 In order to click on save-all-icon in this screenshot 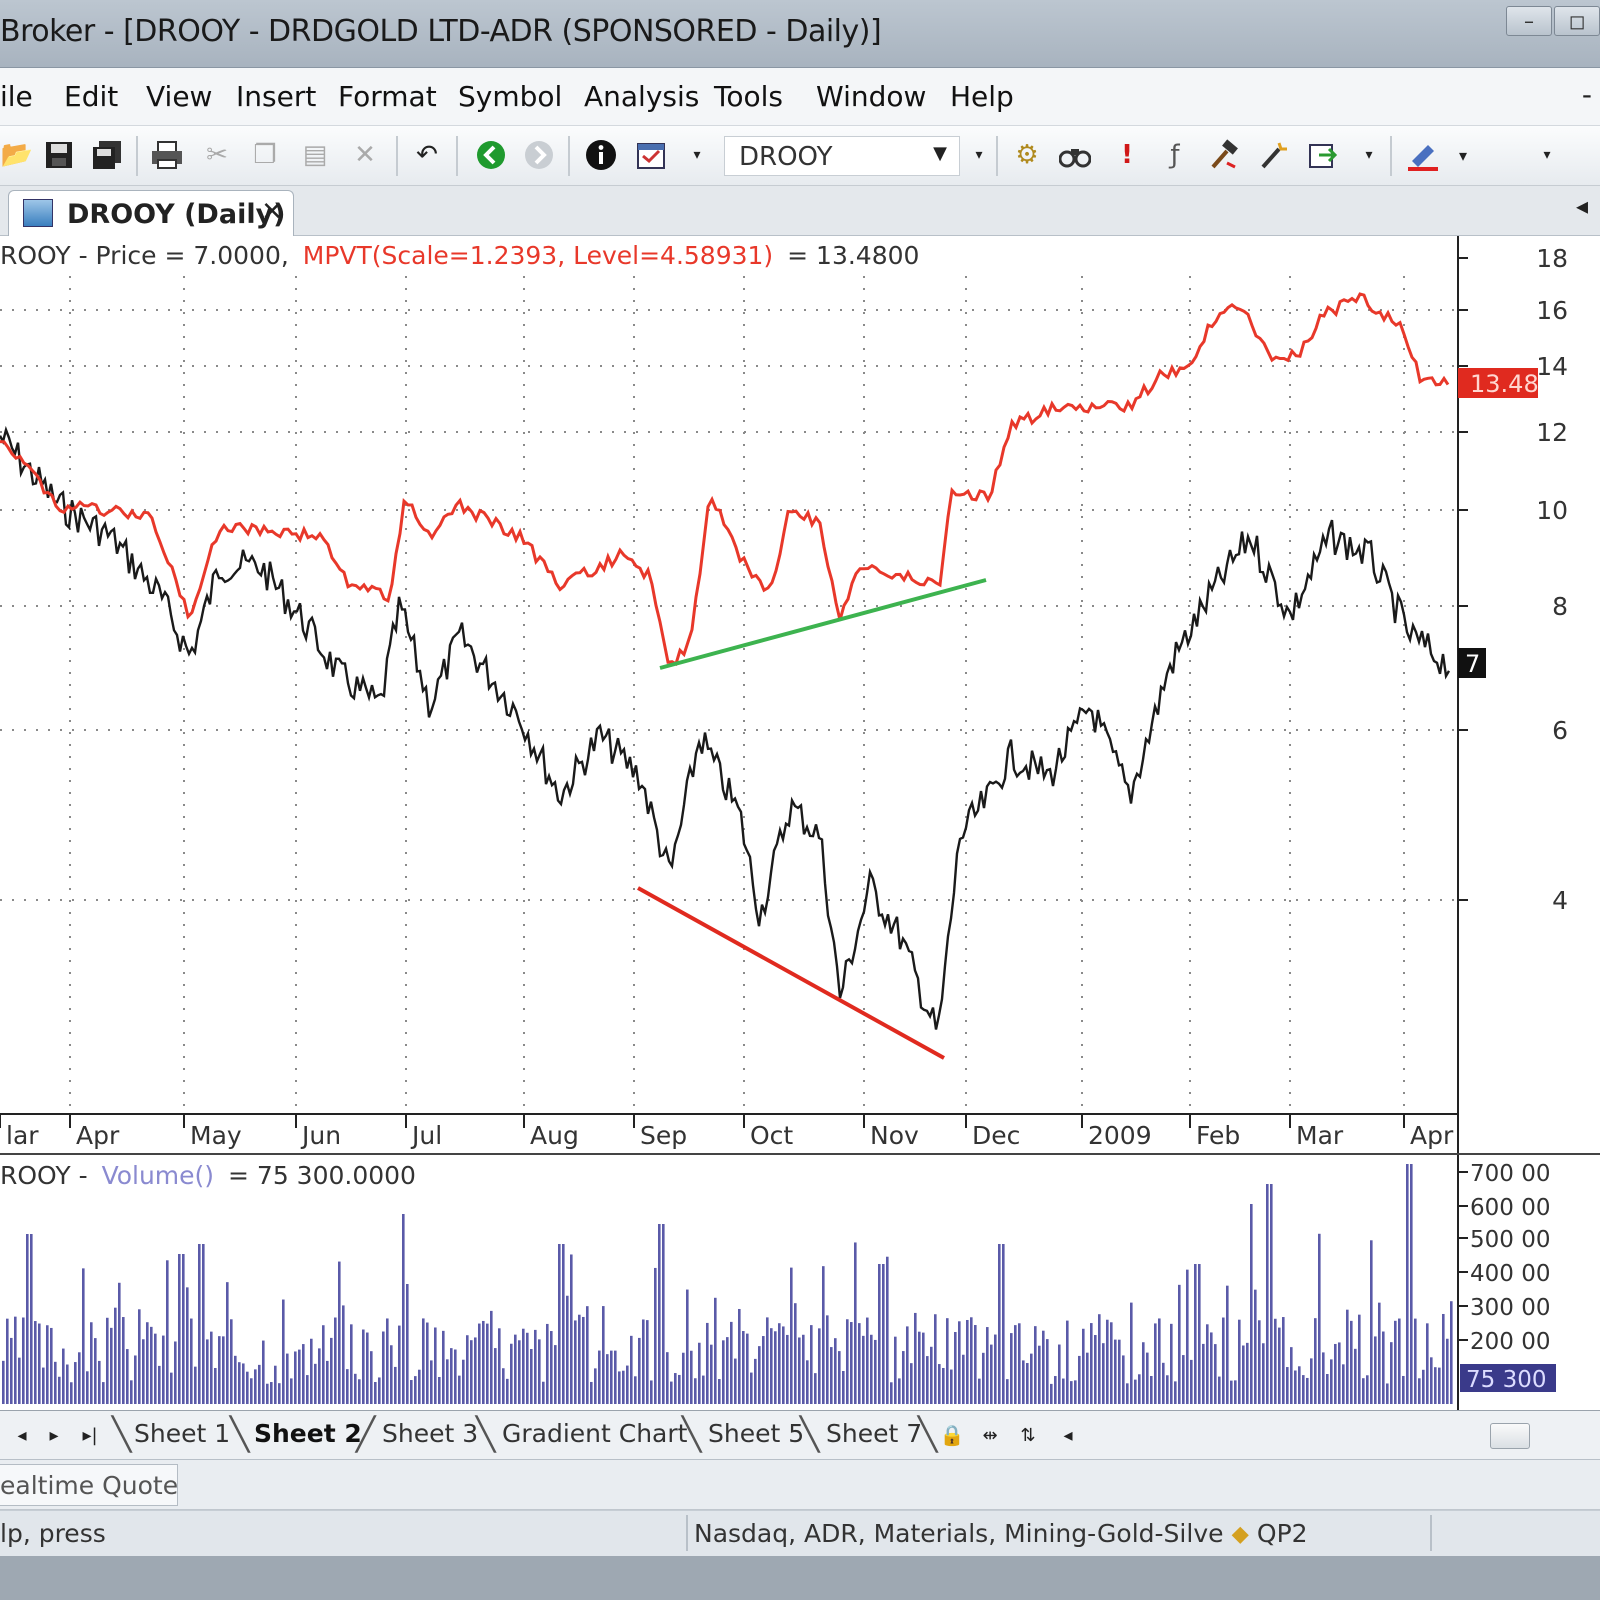, I will do `click(107, 155)`.